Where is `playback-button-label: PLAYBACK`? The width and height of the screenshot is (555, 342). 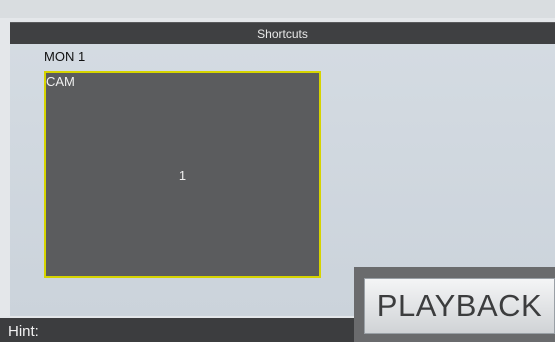
playback-button-label: PLAYBACK is located at coordinates (459, 305).